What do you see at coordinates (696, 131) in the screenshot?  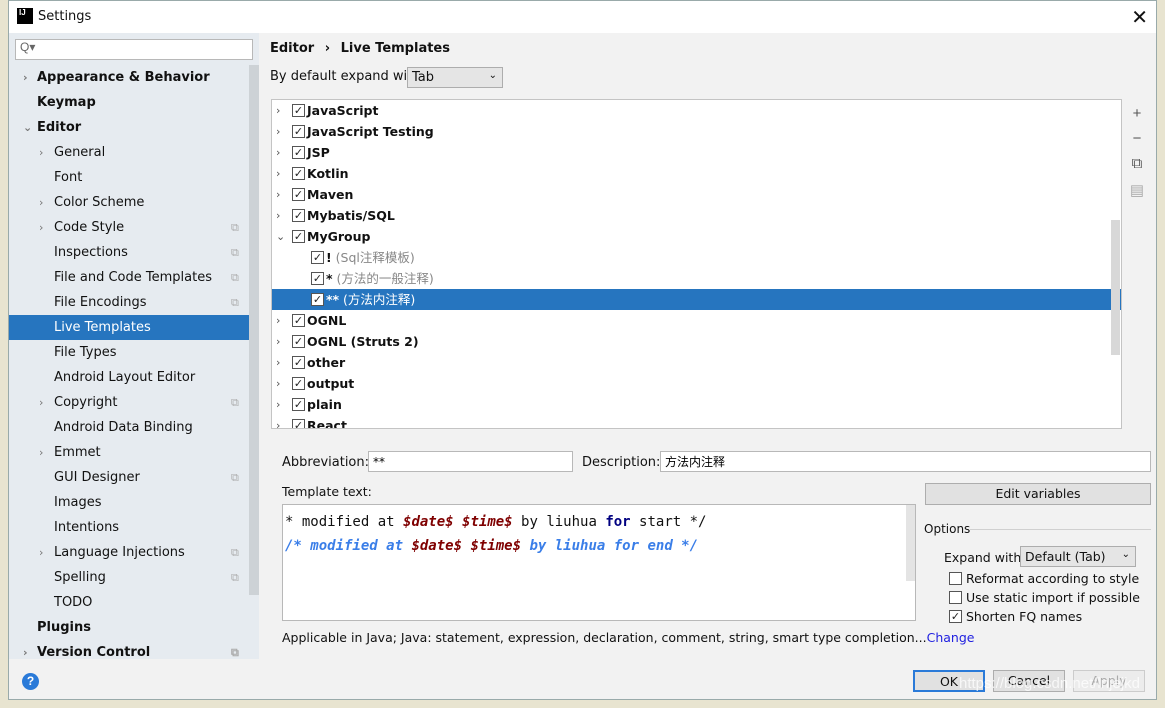 I see `template-group-row: › ✓ JavaScript Testing` at bounding box center [696, 131].